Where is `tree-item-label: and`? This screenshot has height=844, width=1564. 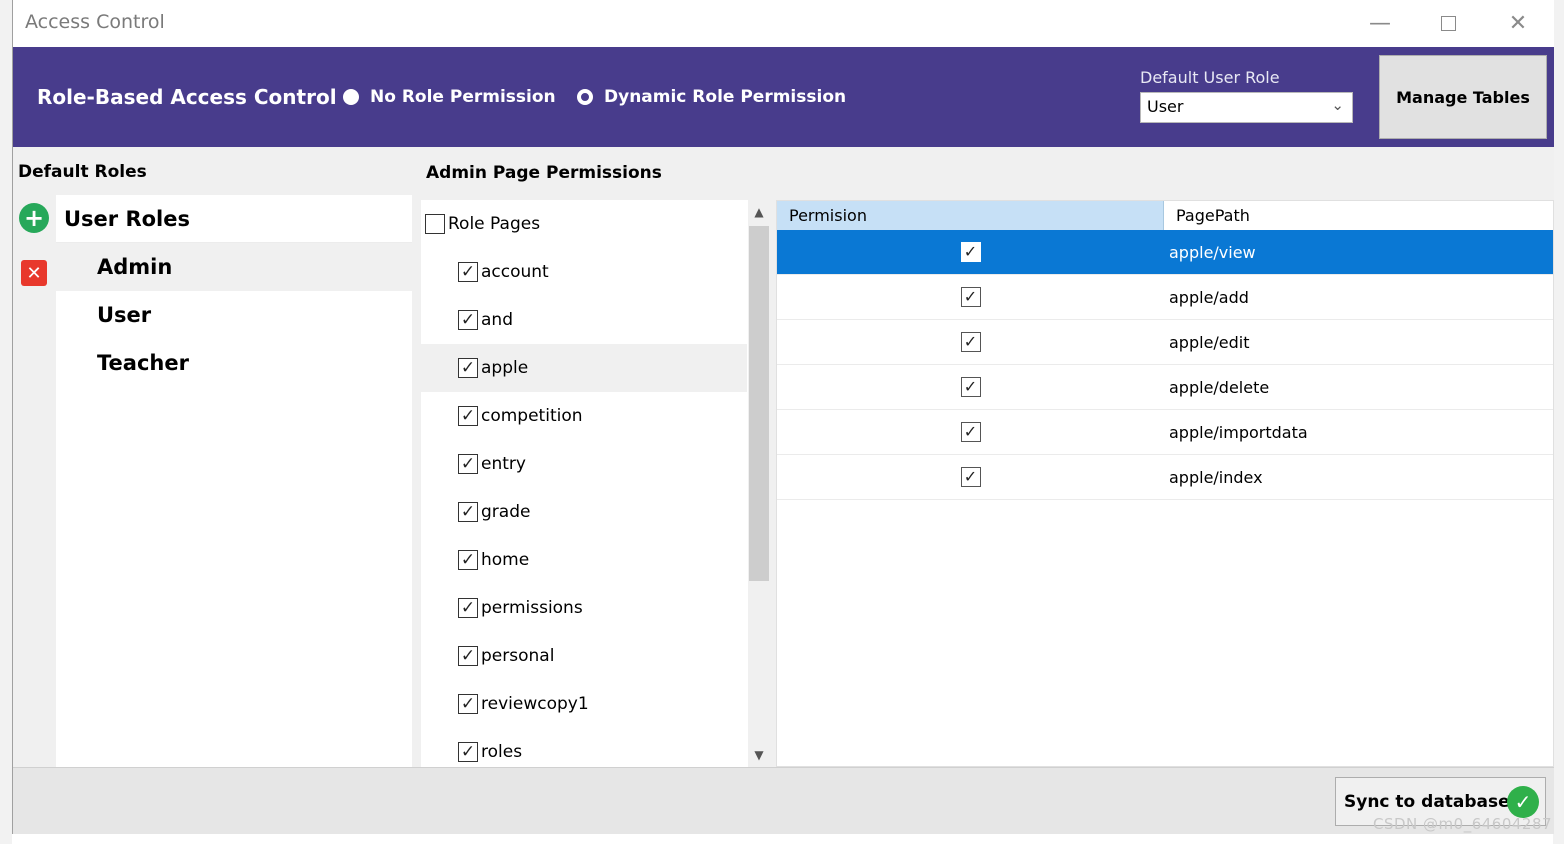 tree-item-label: and is located at coordinates (497, 320).